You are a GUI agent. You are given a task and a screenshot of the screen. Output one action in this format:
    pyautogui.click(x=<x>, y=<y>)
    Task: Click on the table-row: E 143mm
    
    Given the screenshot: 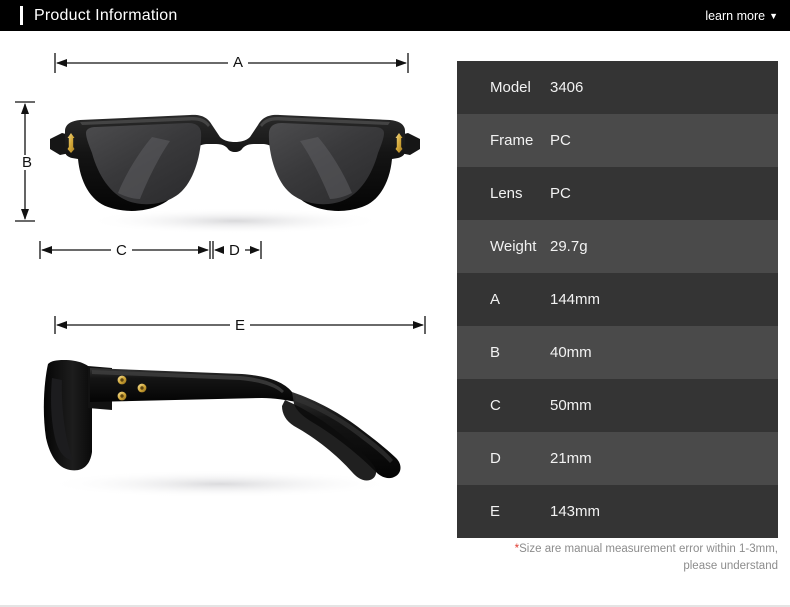 What is the action you would take?
    pyautogui.click(x=617, y=511)
    